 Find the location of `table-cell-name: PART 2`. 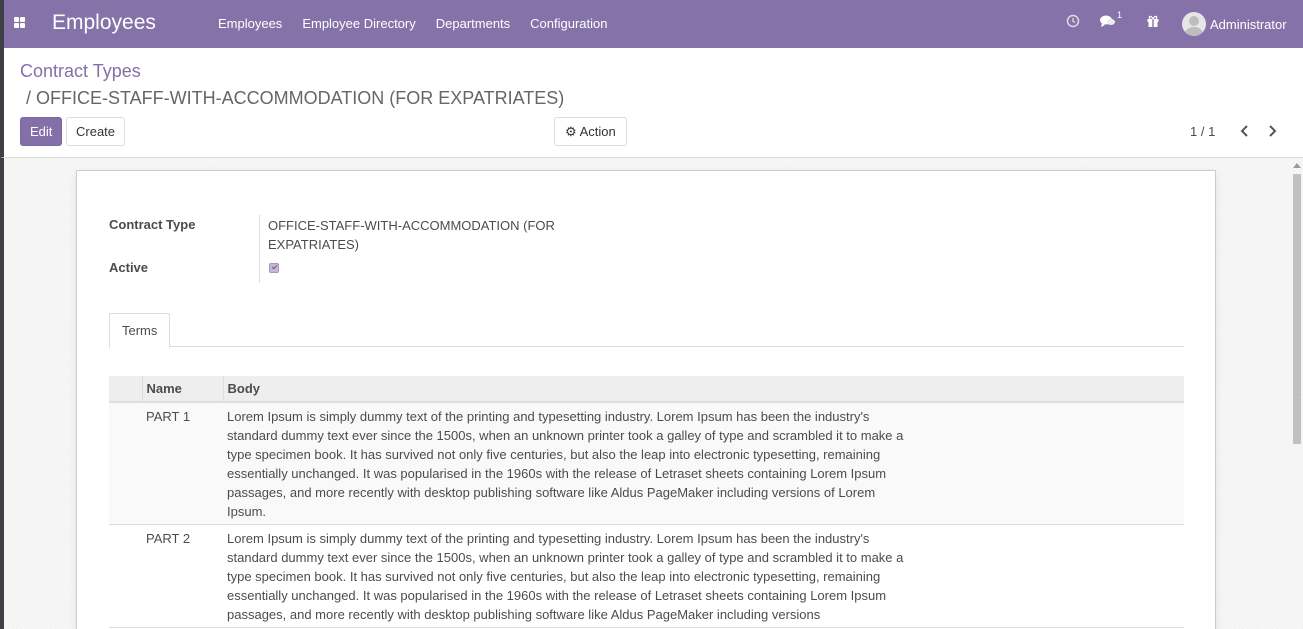

table-cell-name: PART 2 is located at coordinates (182, 576).